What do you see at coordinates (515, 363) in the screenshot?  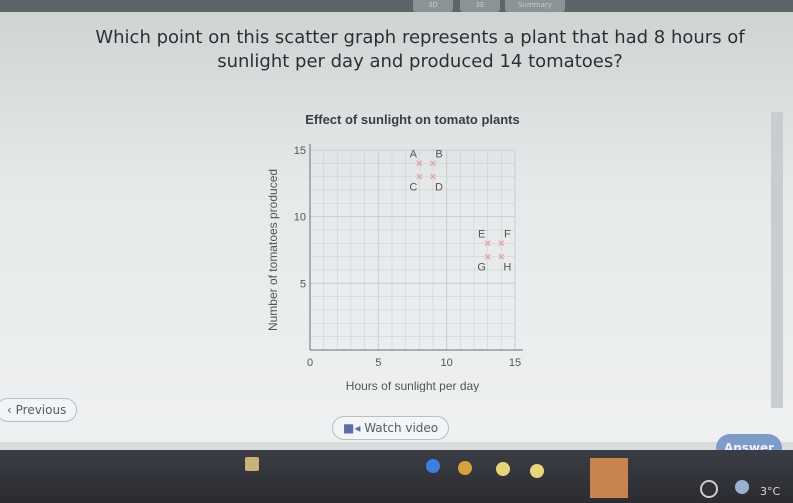 I see `x-tick-label: 15` at bounding box center [515, 363].